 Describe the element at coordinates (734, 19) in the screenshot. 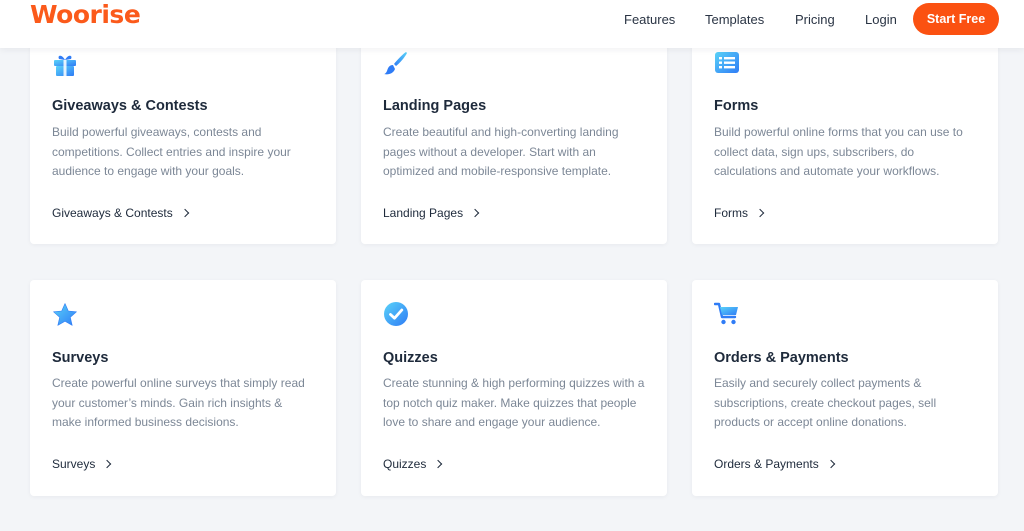

I see `nav-templates: Templates` at that location.